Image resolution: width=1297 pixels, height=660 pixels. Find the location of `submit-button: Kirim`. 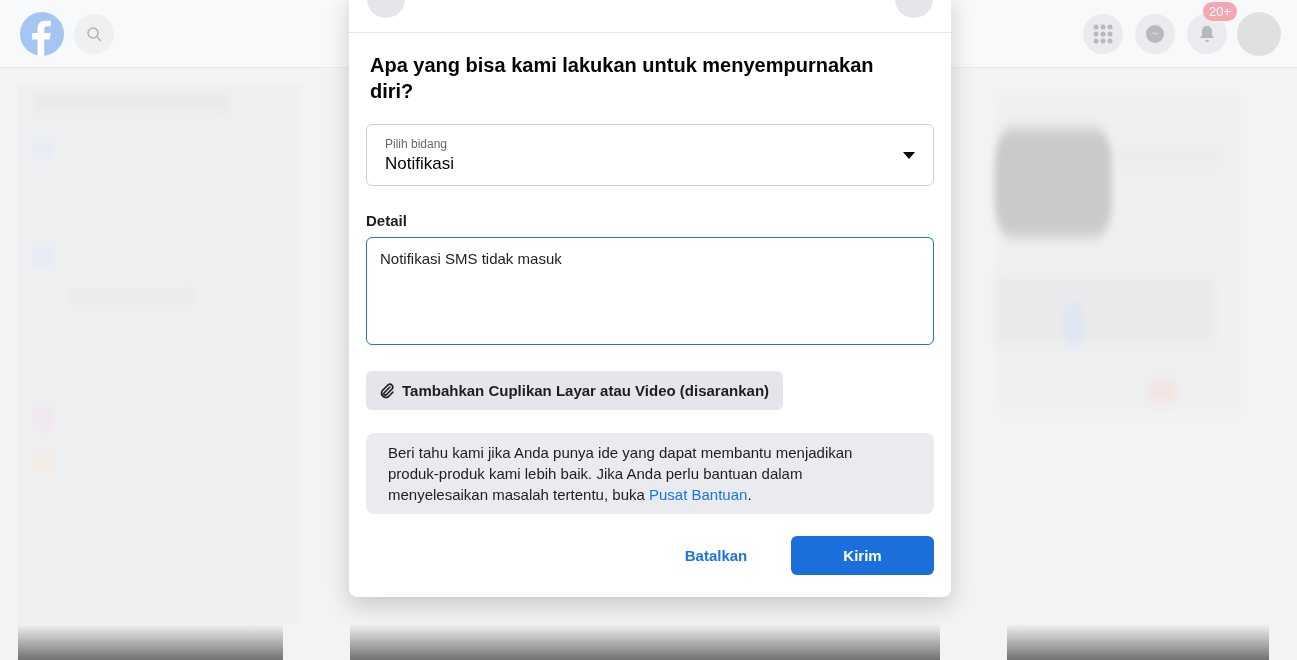

submit-button: Kirim is located at coordinates (862, 555).